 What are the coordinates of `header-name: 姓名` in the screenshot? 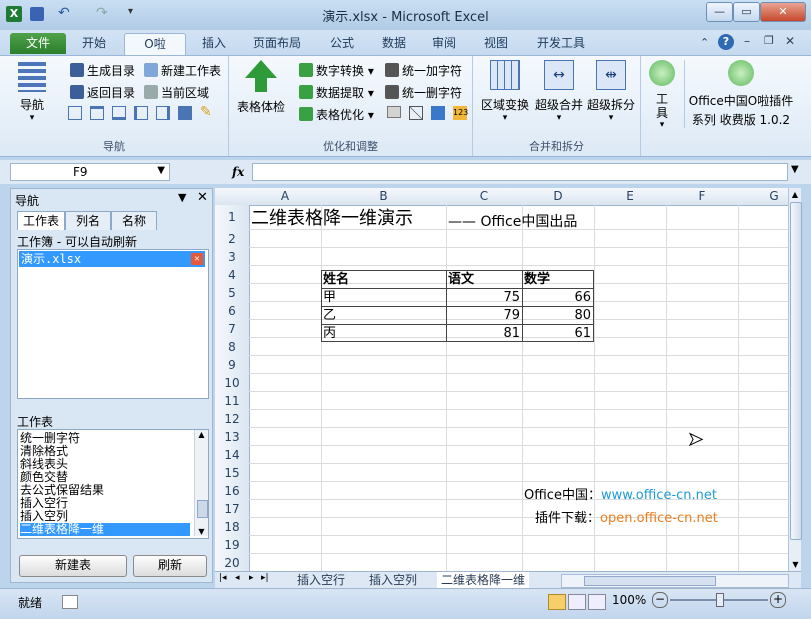 It's located at (336, 280).